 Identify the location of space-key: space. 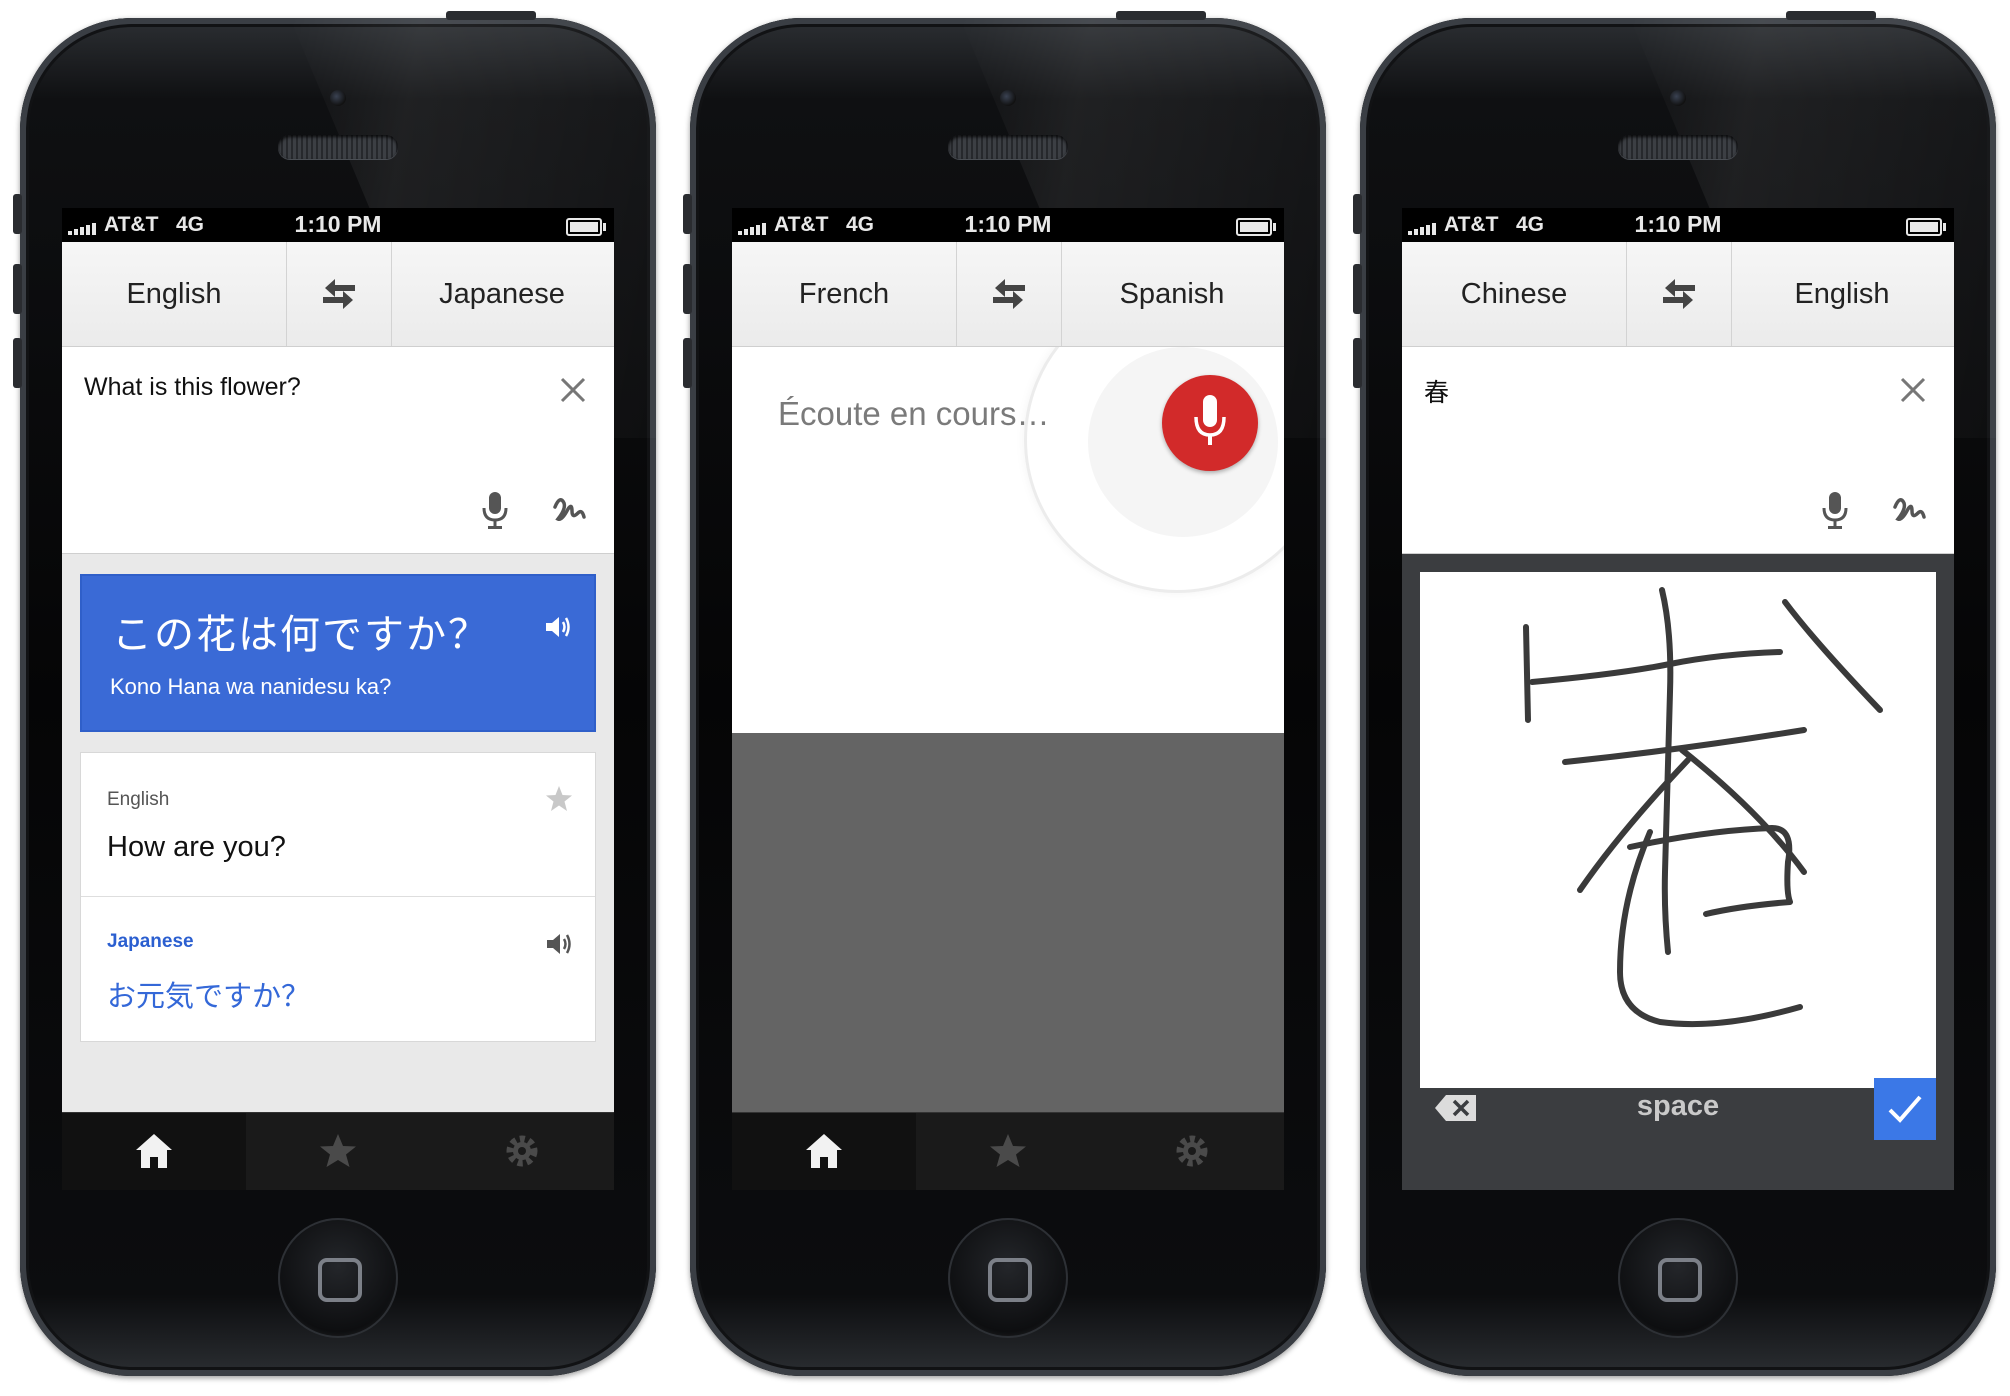
(1678, 1106).